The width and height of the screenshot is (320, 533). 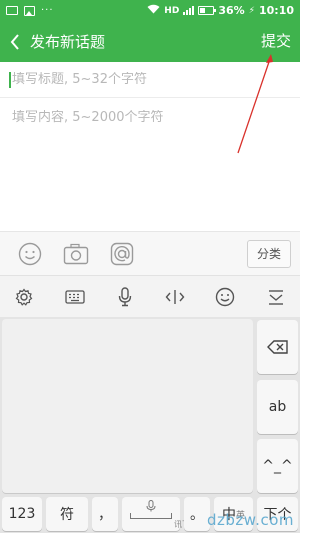 I want to click on settings-icon, so click(x=24, y=297).